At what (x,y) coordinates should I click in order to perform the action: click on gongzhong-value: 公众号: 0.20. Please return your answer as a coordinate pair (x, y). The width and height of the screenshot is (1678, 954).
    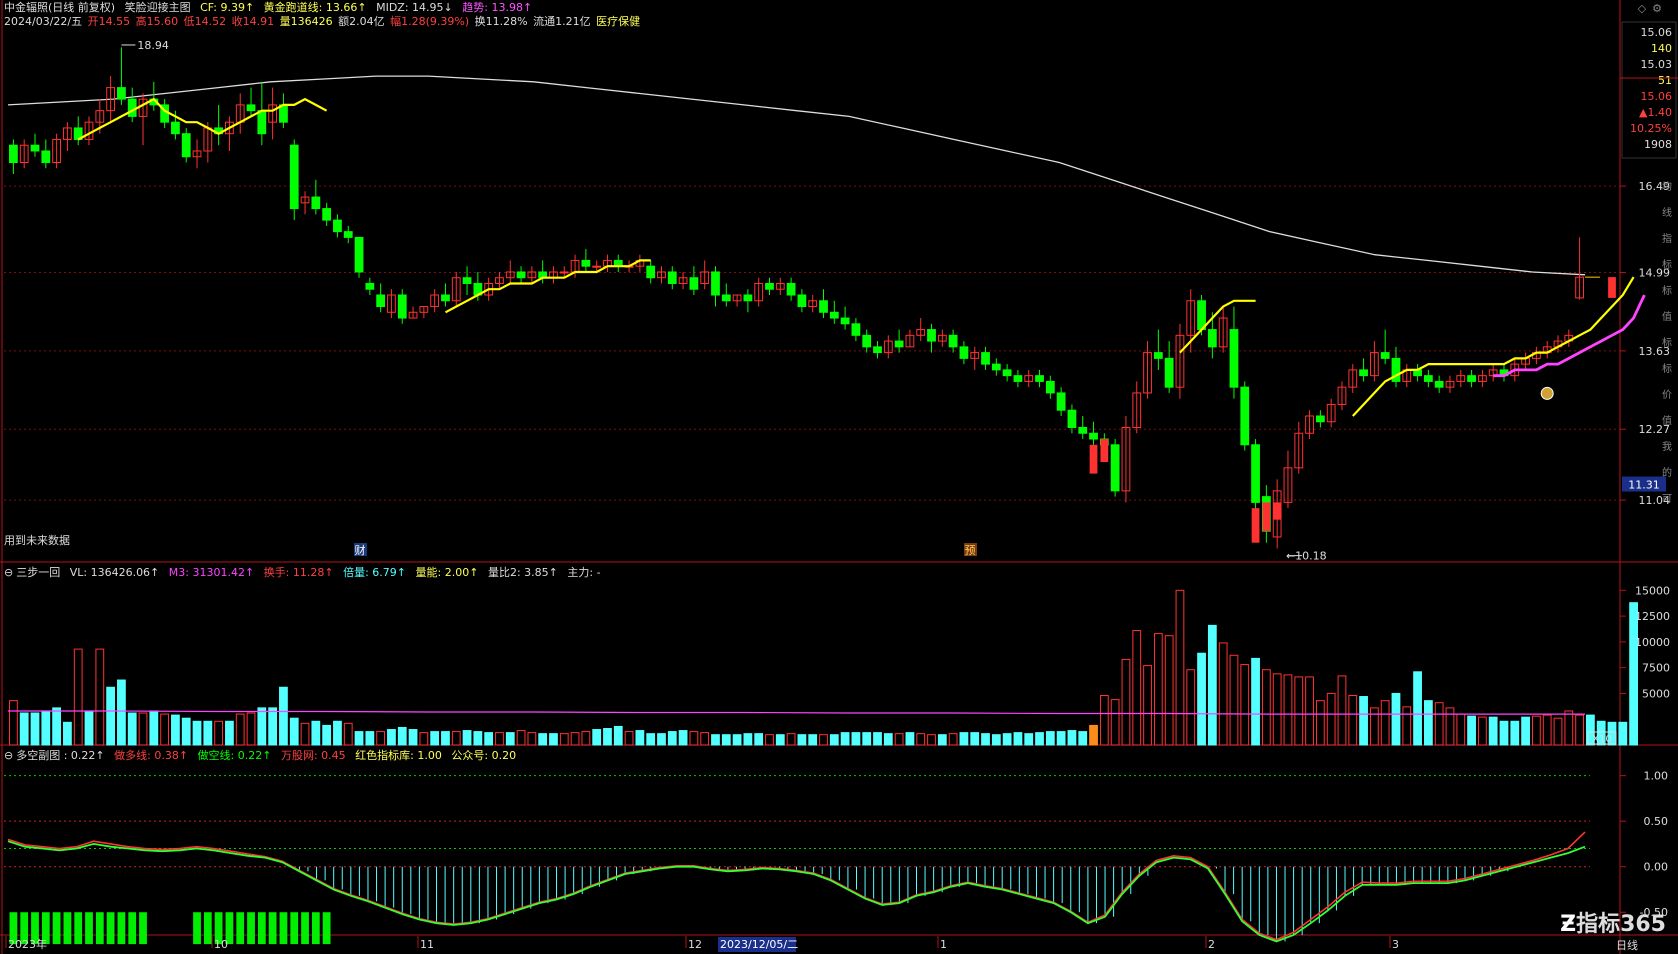
    Looking at the image, I should click on (484, 755).